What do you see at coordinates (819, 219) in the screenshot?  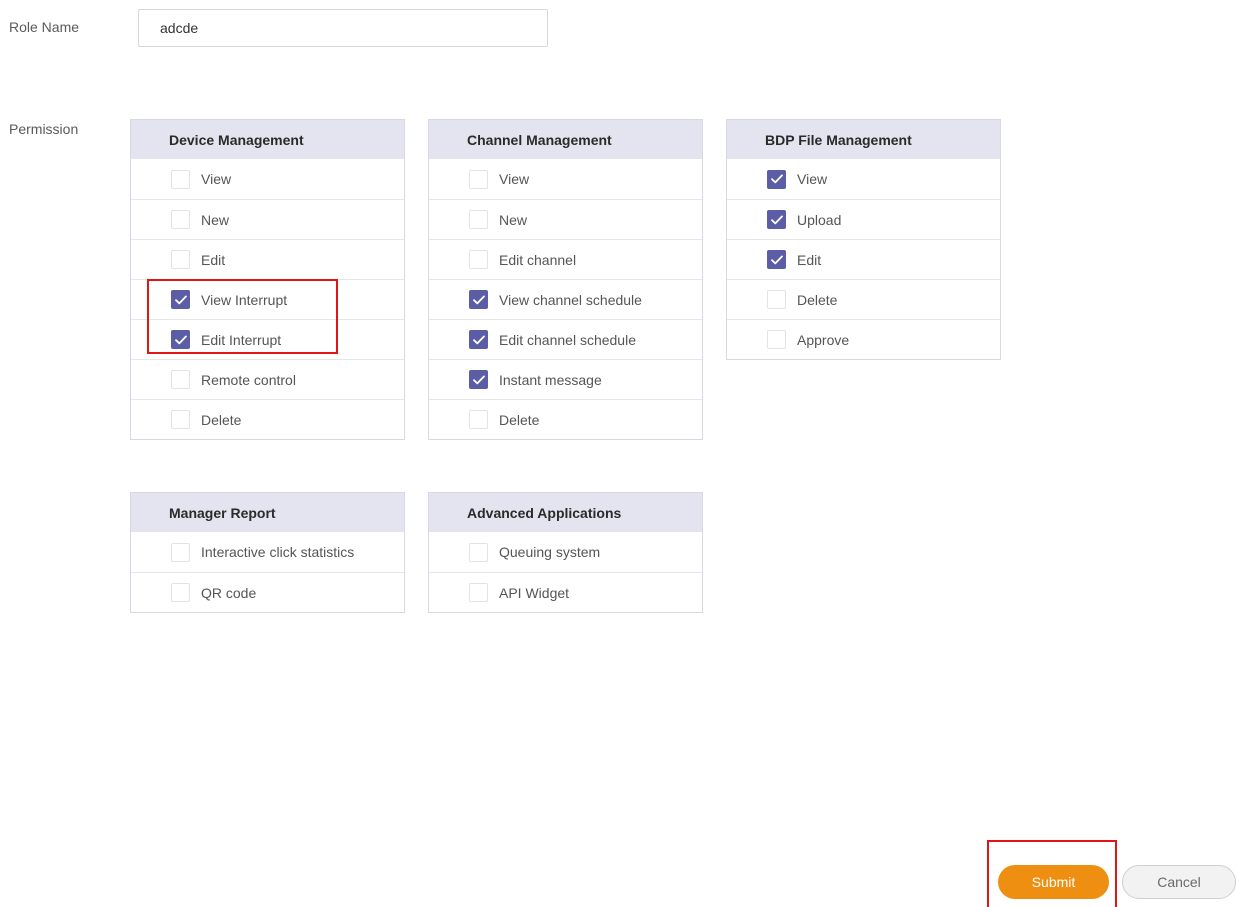 I see `checkbox-label: Upload` at bounding box center [819, 219].